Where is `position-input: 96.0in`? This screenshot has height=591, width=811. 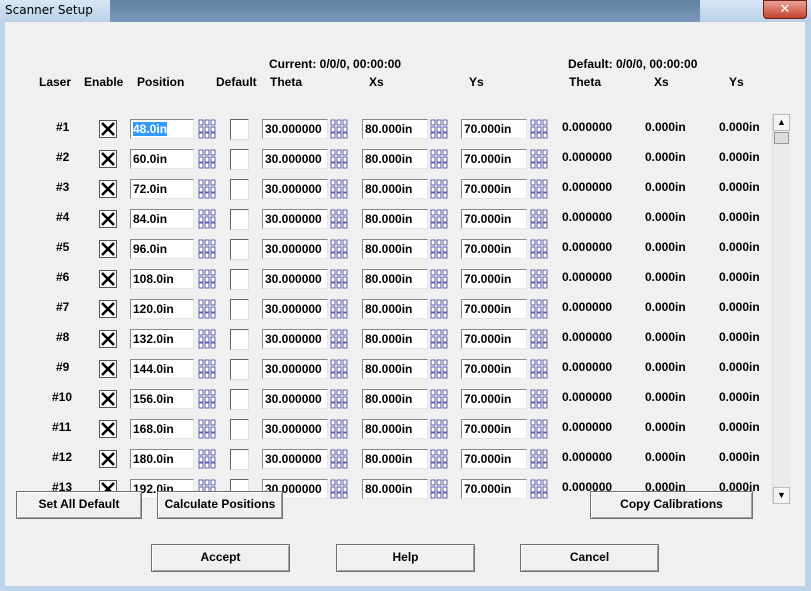 position-input: 96.0in is located at coordinates (162, 249).